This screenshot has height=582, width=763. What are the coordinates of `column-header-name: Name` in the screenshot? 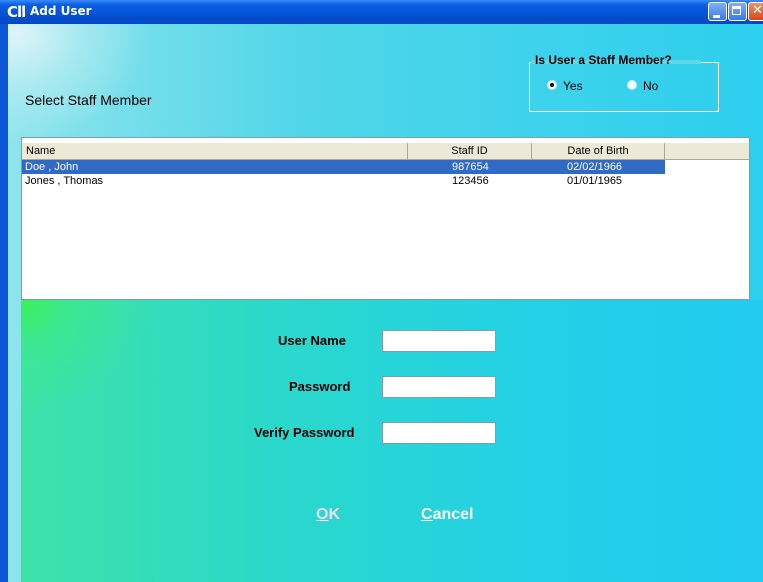 It's located at (215, 151).